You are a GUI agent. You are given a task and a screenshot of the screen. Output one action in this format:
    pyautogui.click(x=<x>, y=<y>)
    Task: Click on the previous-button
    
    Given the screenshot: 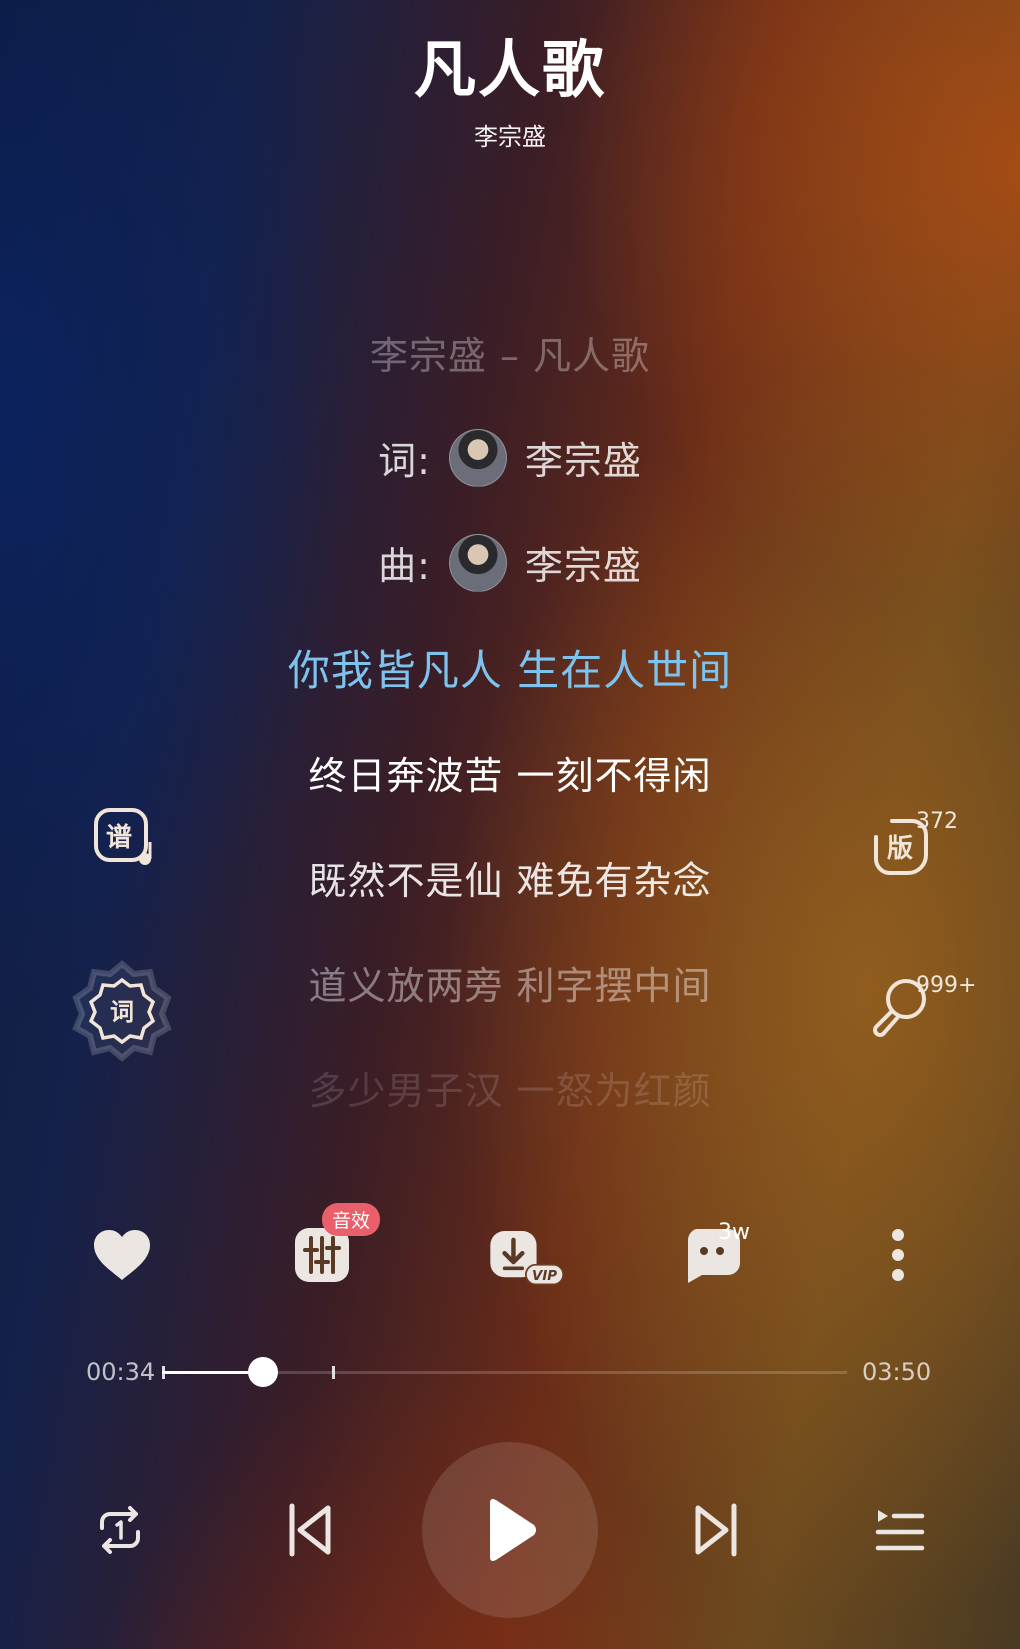 What is the action you would take?
    pyautogui.click(x=310, y=1530)
    